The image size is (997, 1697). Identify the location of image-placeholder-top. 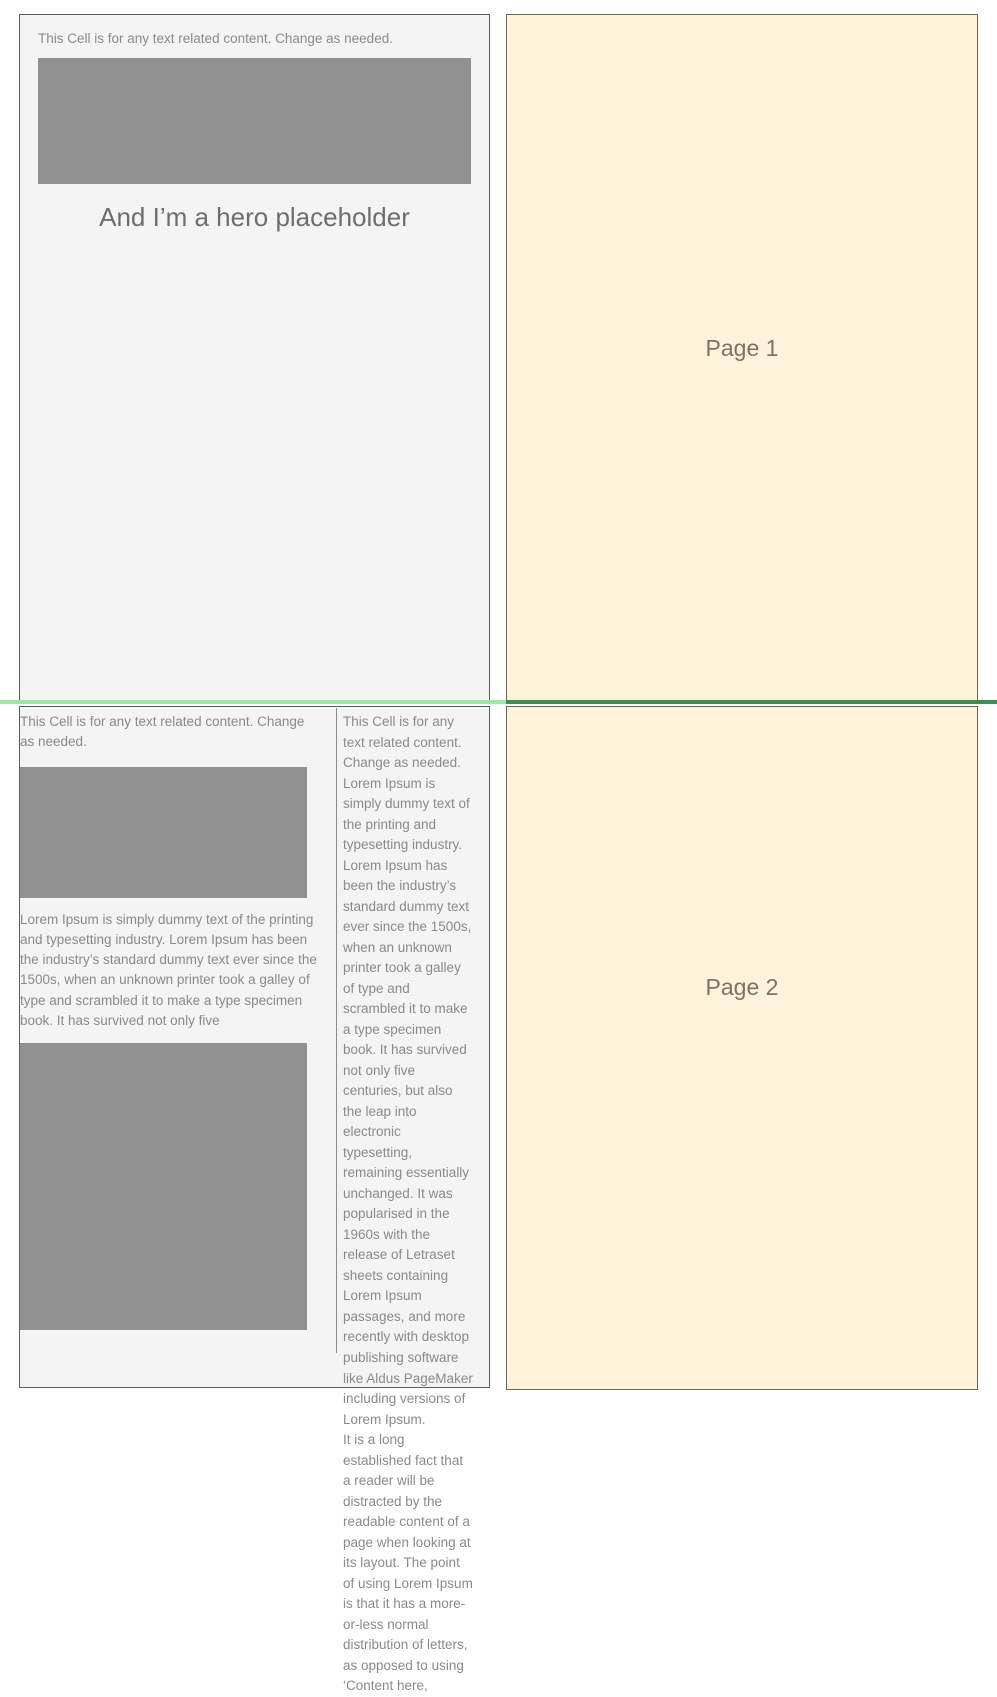
(163, 833).